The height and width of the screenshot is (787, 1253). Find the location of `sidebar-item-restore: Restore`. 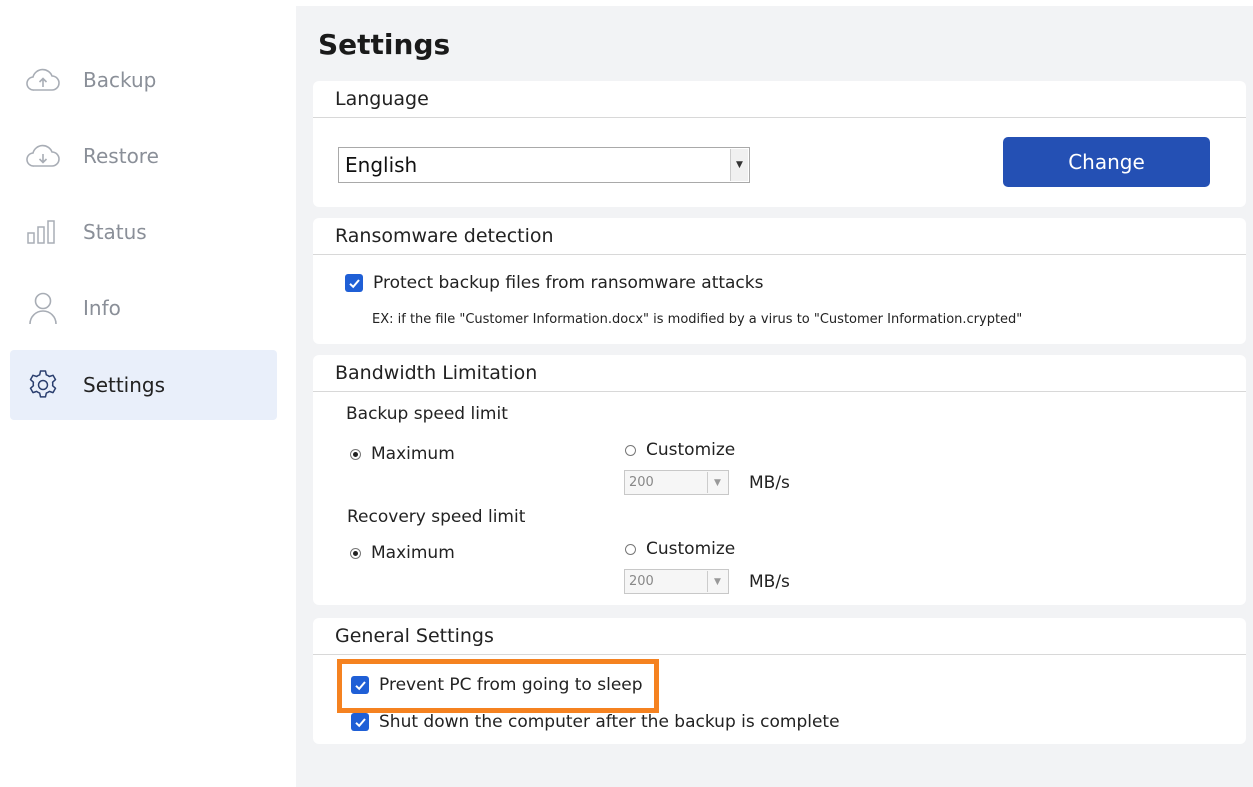

sidebar-item-restore: Restore is located at coordinates (143, 156).